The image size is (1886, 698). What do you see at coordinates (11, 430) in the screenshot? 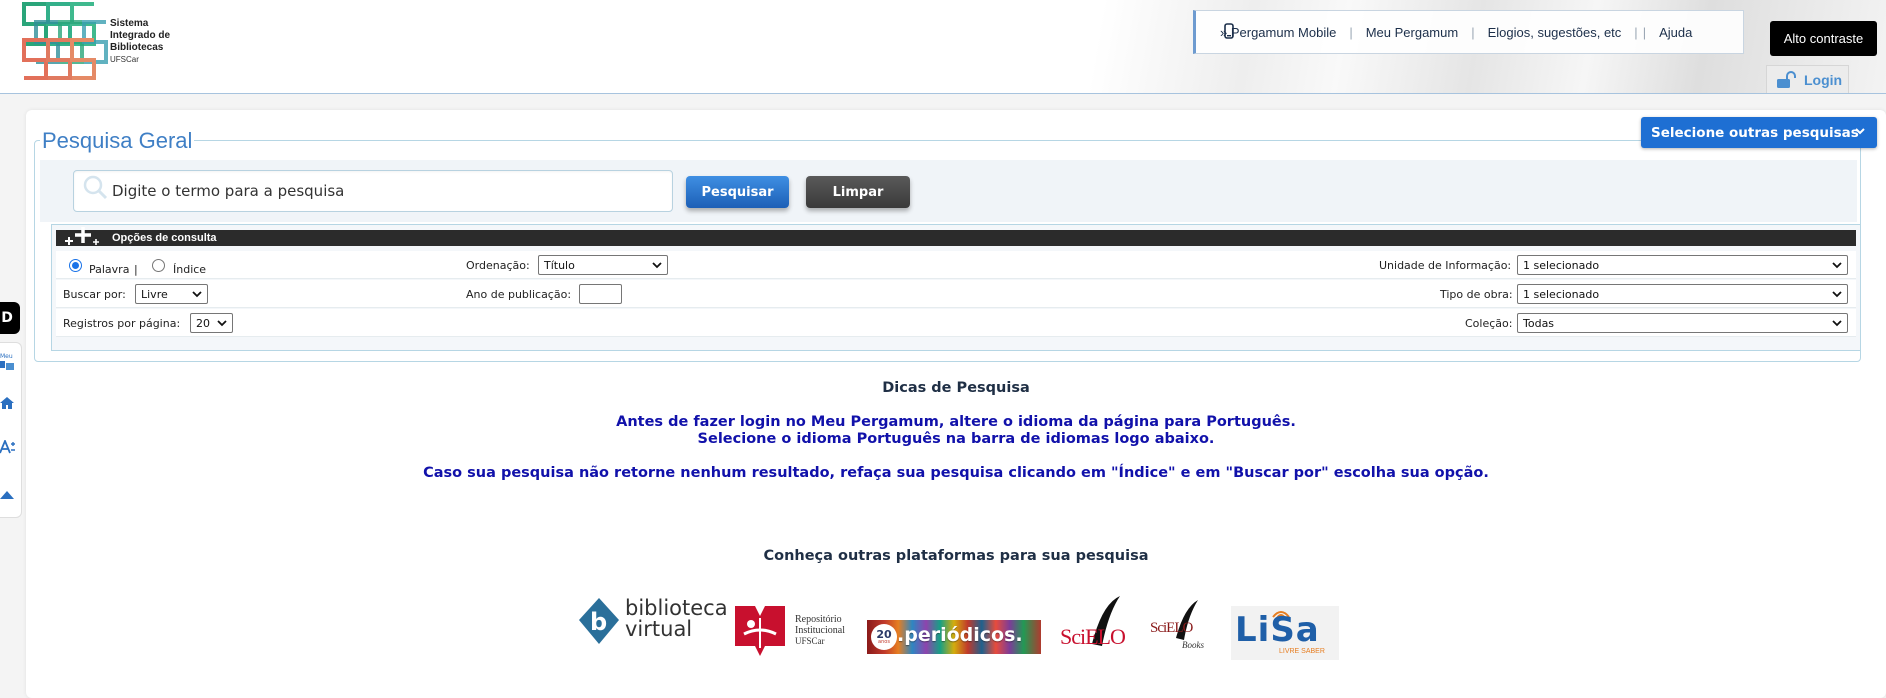
I see `side-toolbar: Meu` at bounding box center [11, 430].